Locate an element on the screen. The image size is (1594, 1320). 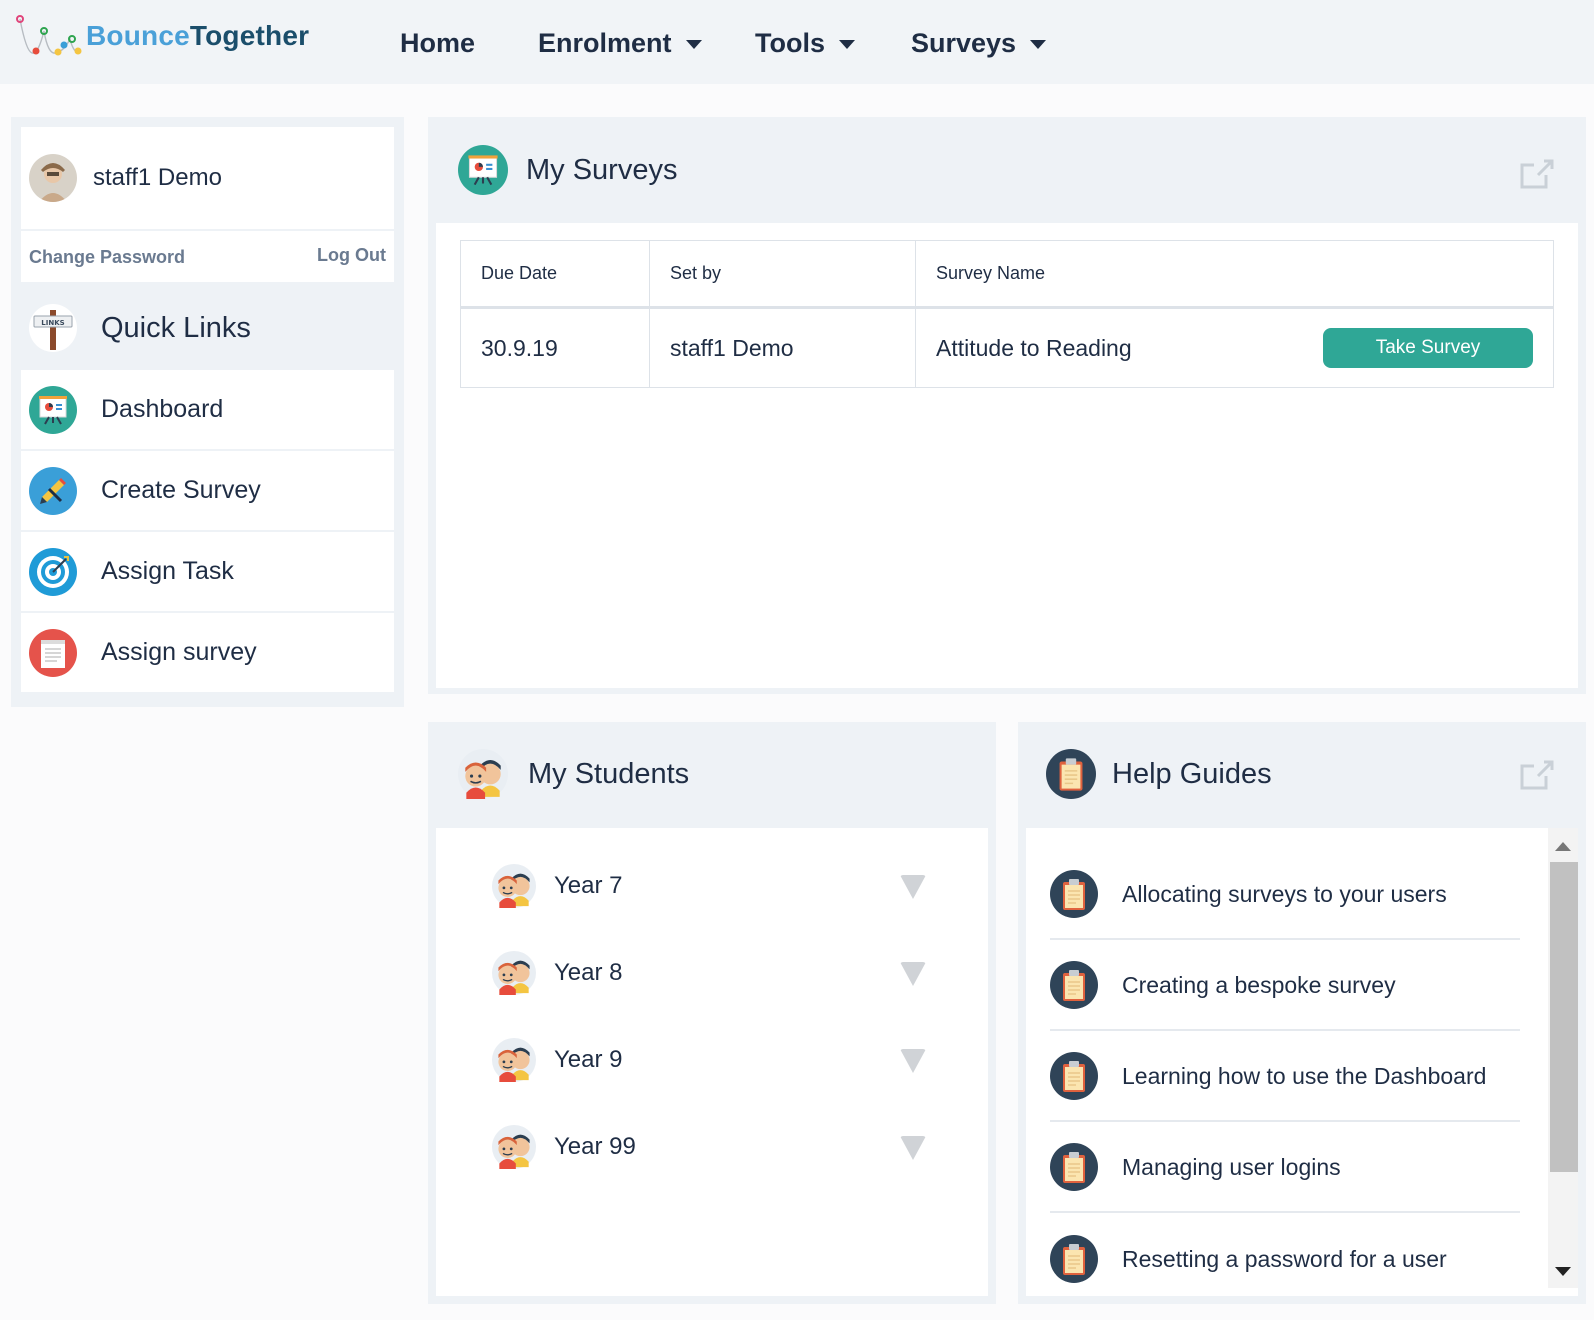
log-out-link: Log Out is located at coordinates (351, 255).